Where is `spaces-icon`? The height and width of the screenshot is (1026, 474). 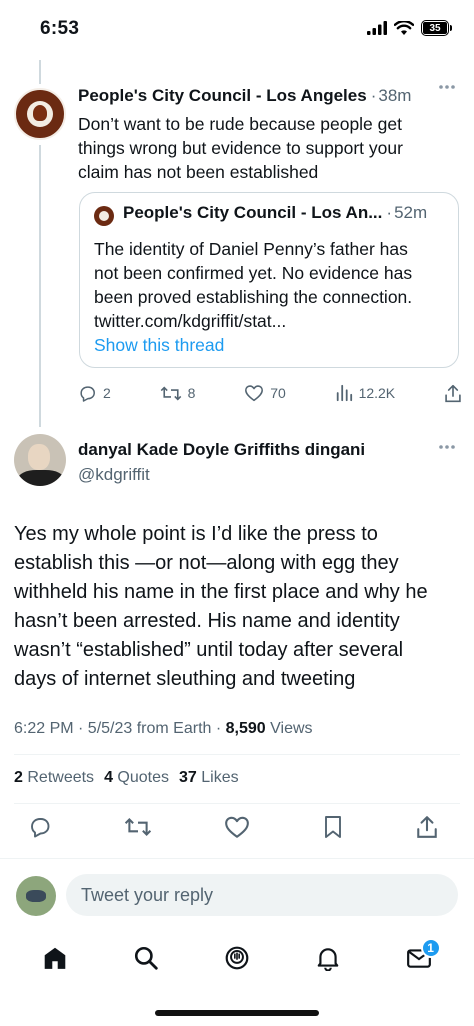
spaces-icon is located at coordinates (237, 958).